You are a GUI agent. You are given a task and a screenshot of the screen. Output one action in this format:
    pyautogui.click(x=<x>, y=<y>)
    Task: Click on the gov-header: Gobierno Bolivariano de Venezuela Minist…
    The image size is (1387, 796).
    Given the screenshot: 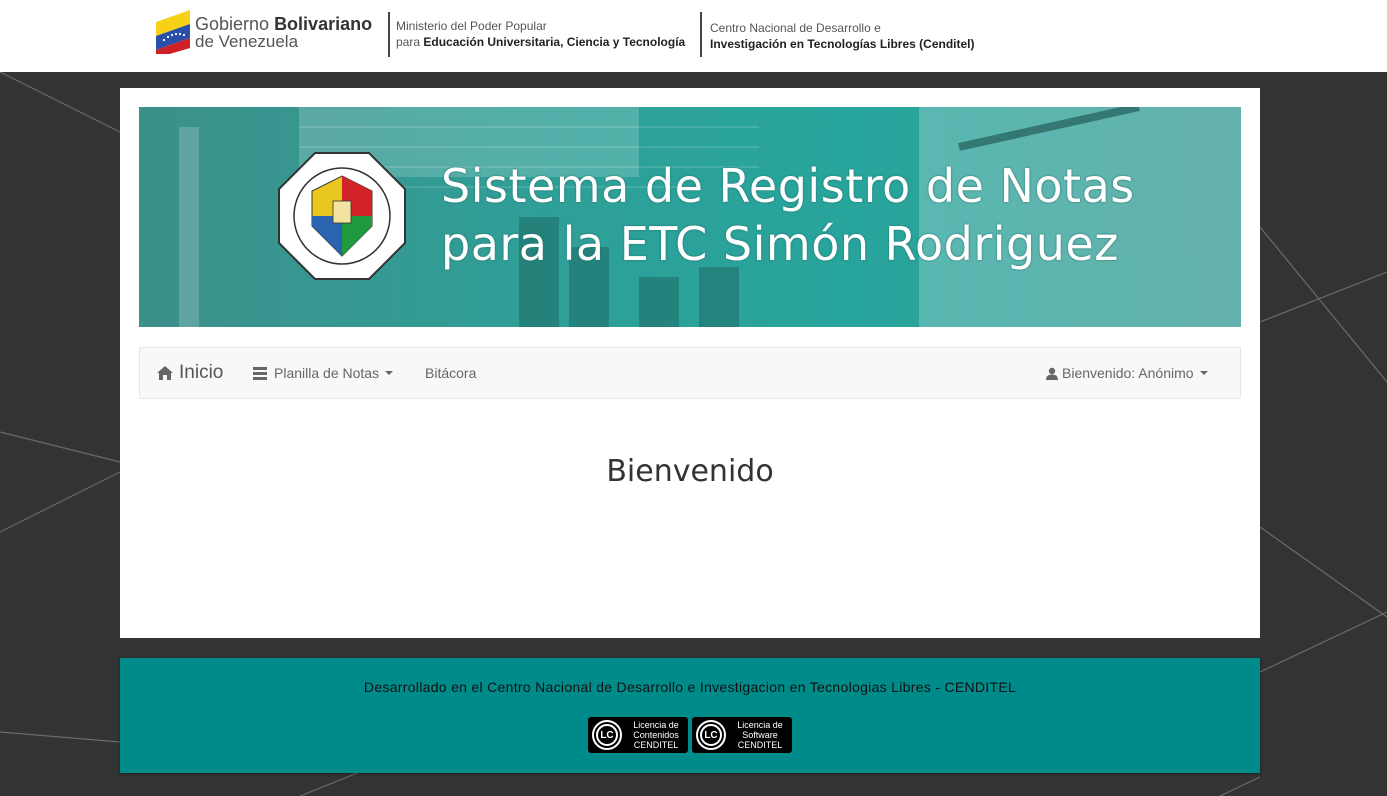 What is the action you would take?
    pyautogui.click(x=693, y=36)
    